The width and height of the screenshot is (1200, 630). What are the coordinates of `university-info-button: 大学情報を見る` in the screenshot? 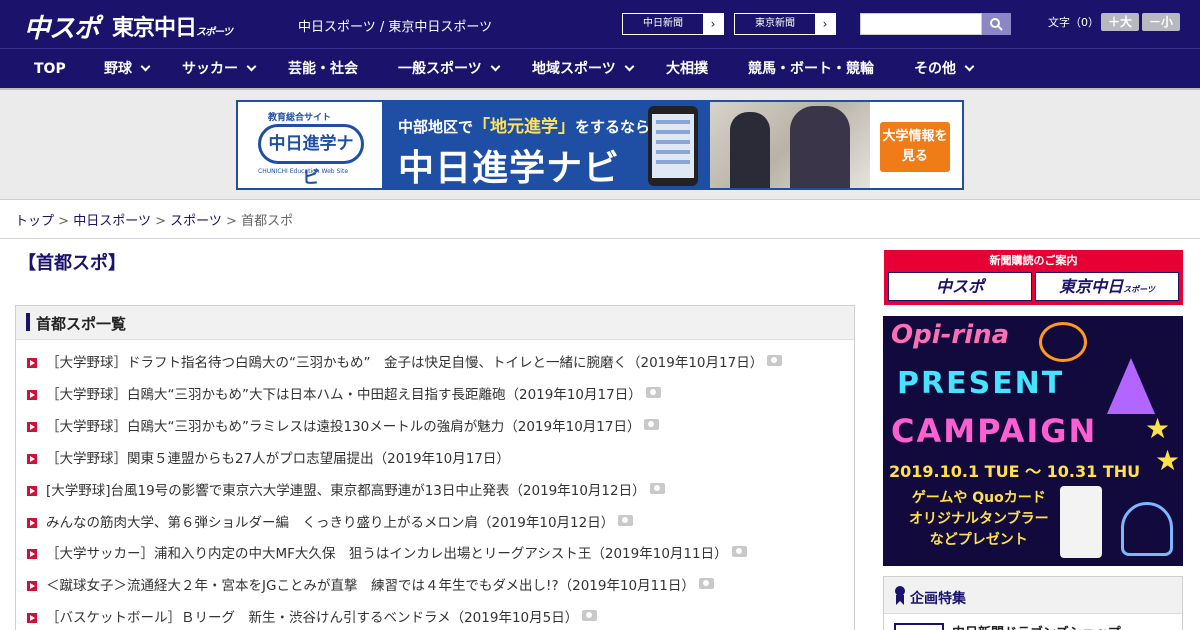 It's located at (915, 147).